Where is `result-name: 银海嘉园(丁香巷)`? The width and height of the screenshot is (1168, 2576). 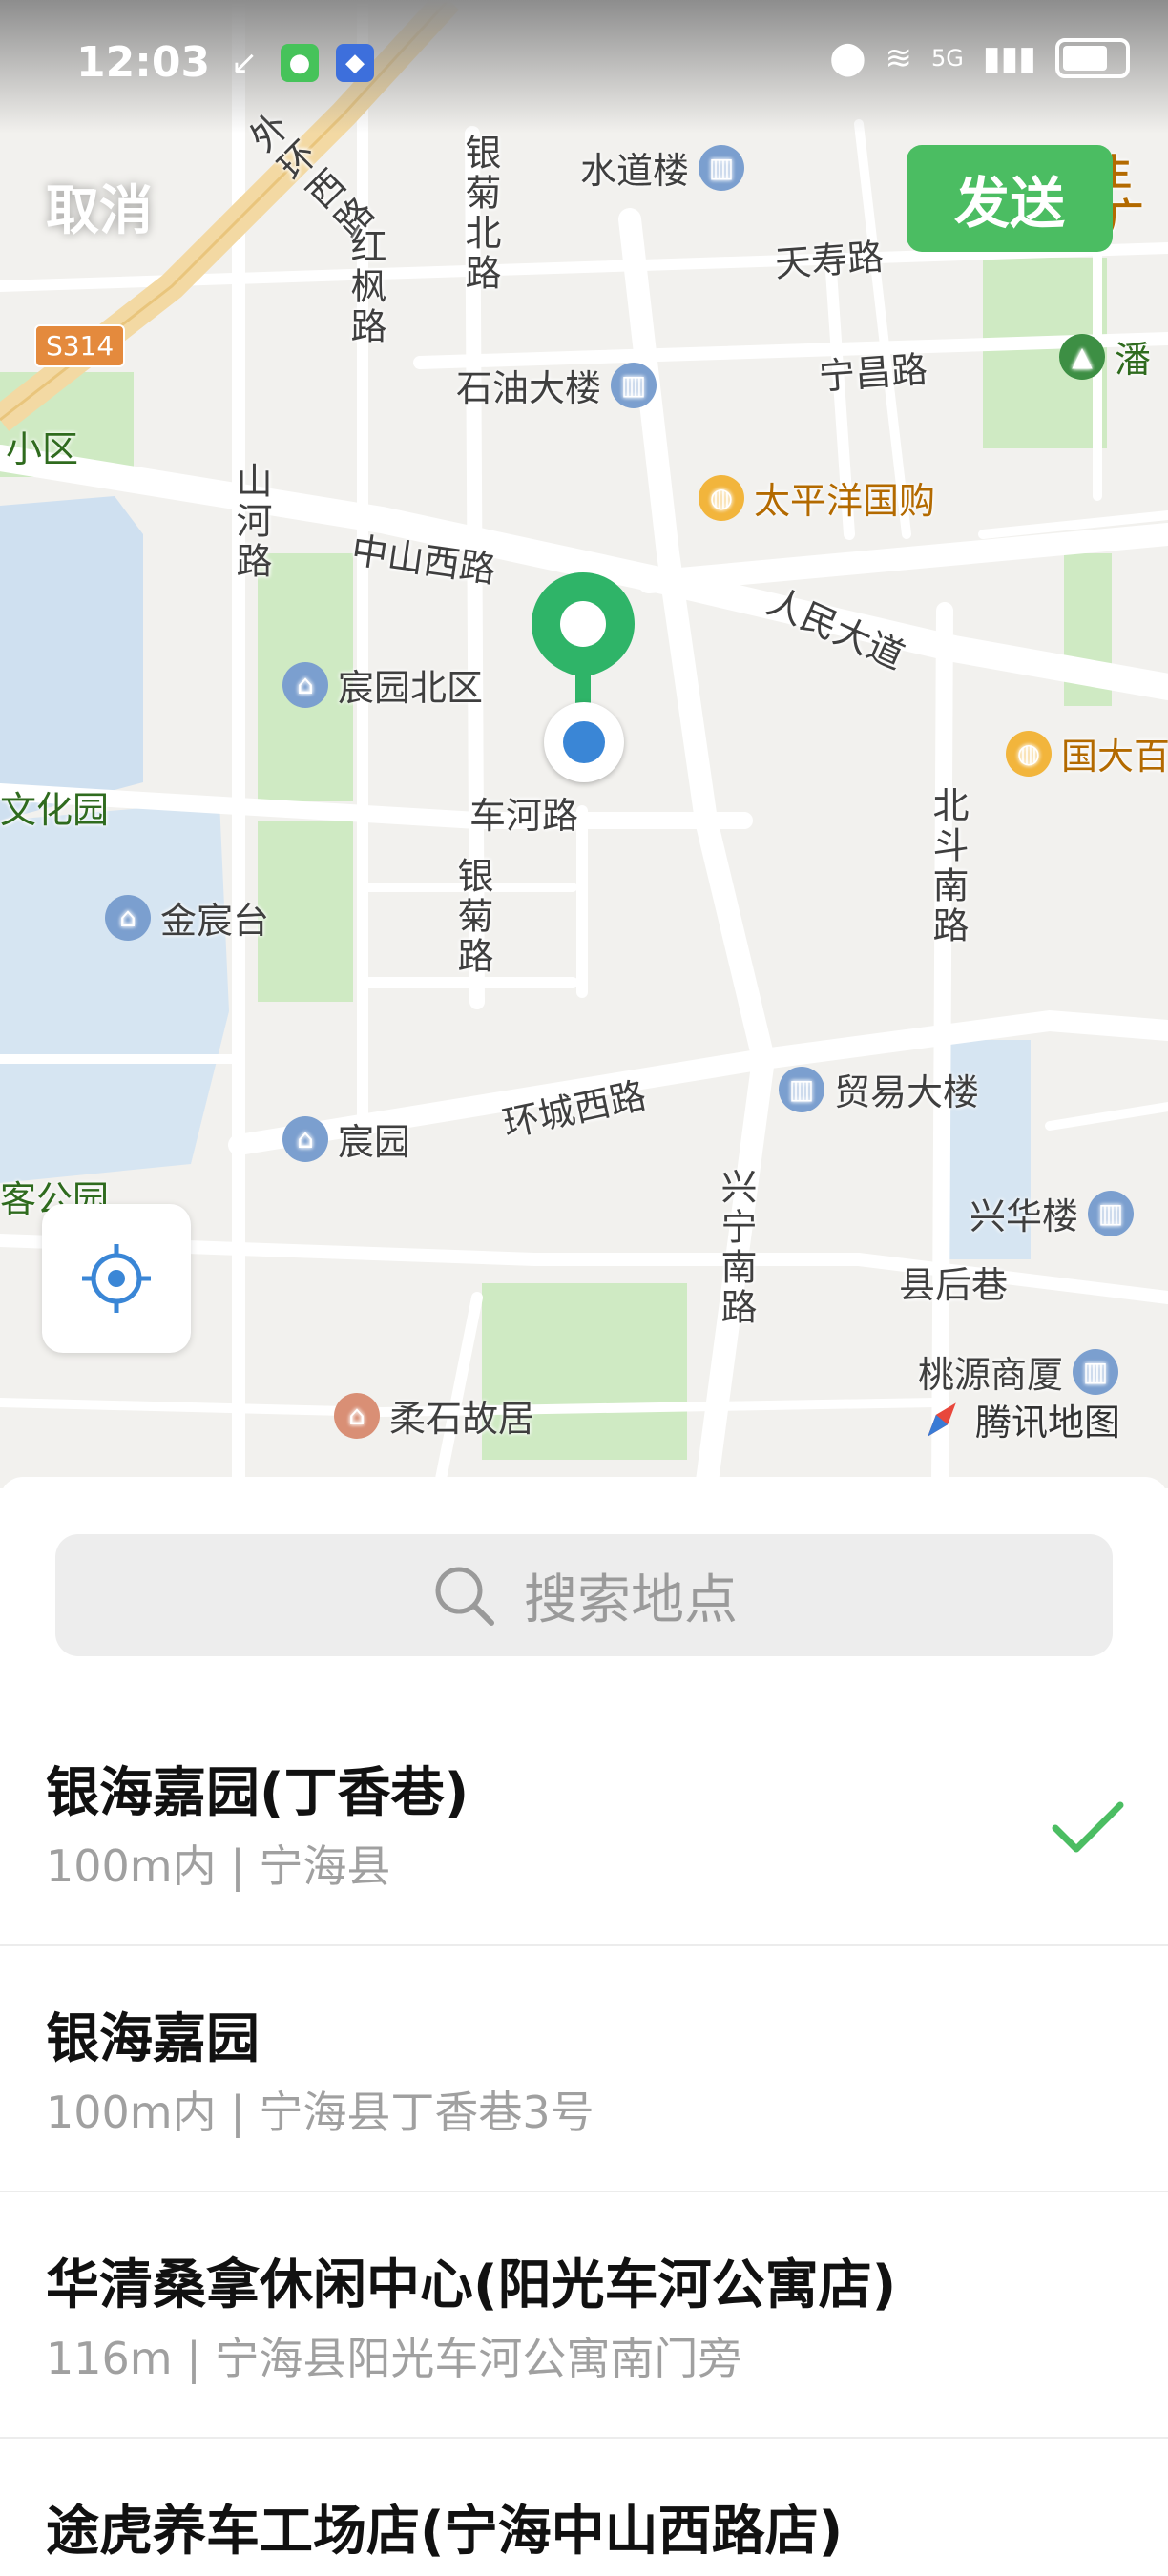 result-name: 银海嘉园(丁香巷) is located at coordinates (257, 1793).